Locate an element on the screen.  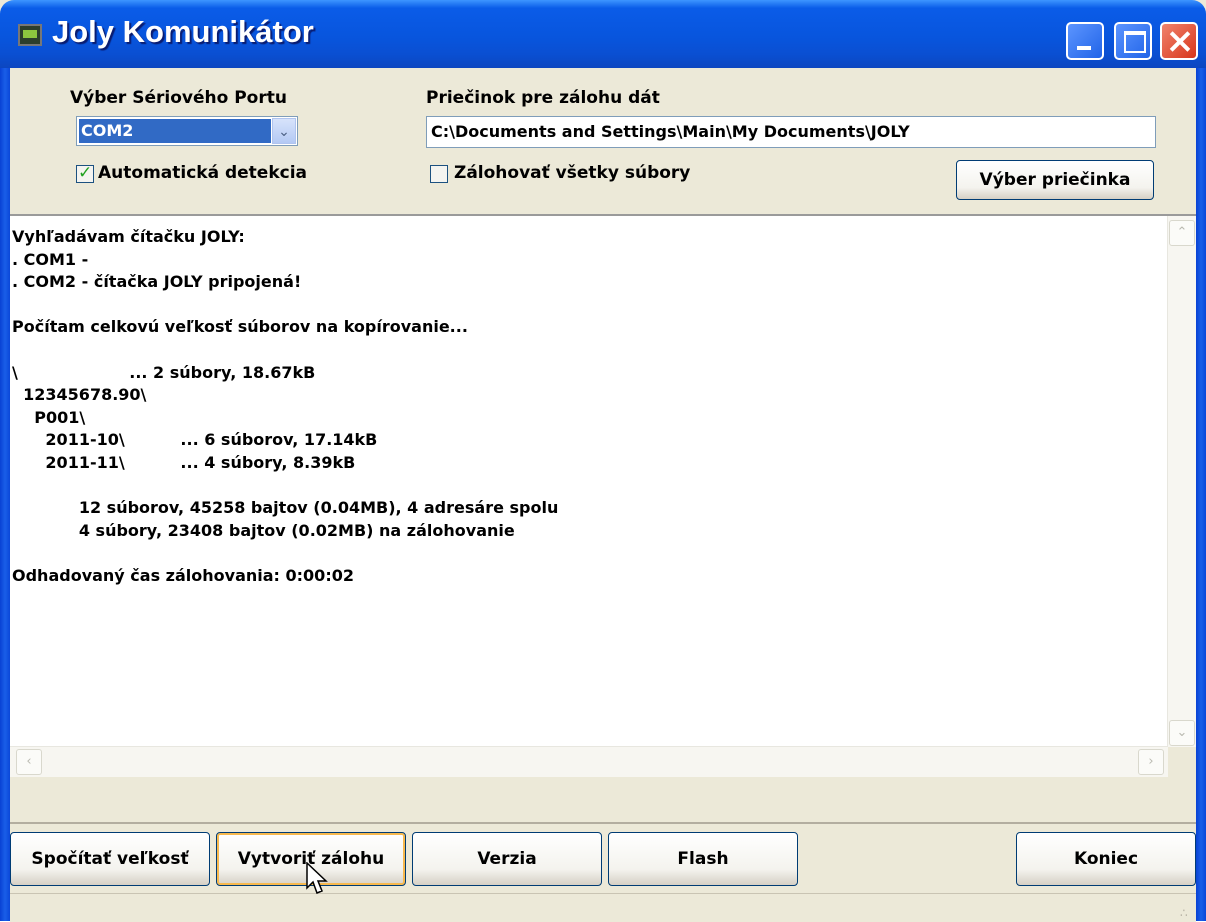
scrollbar-corner is located at coordinates (1182, 762).